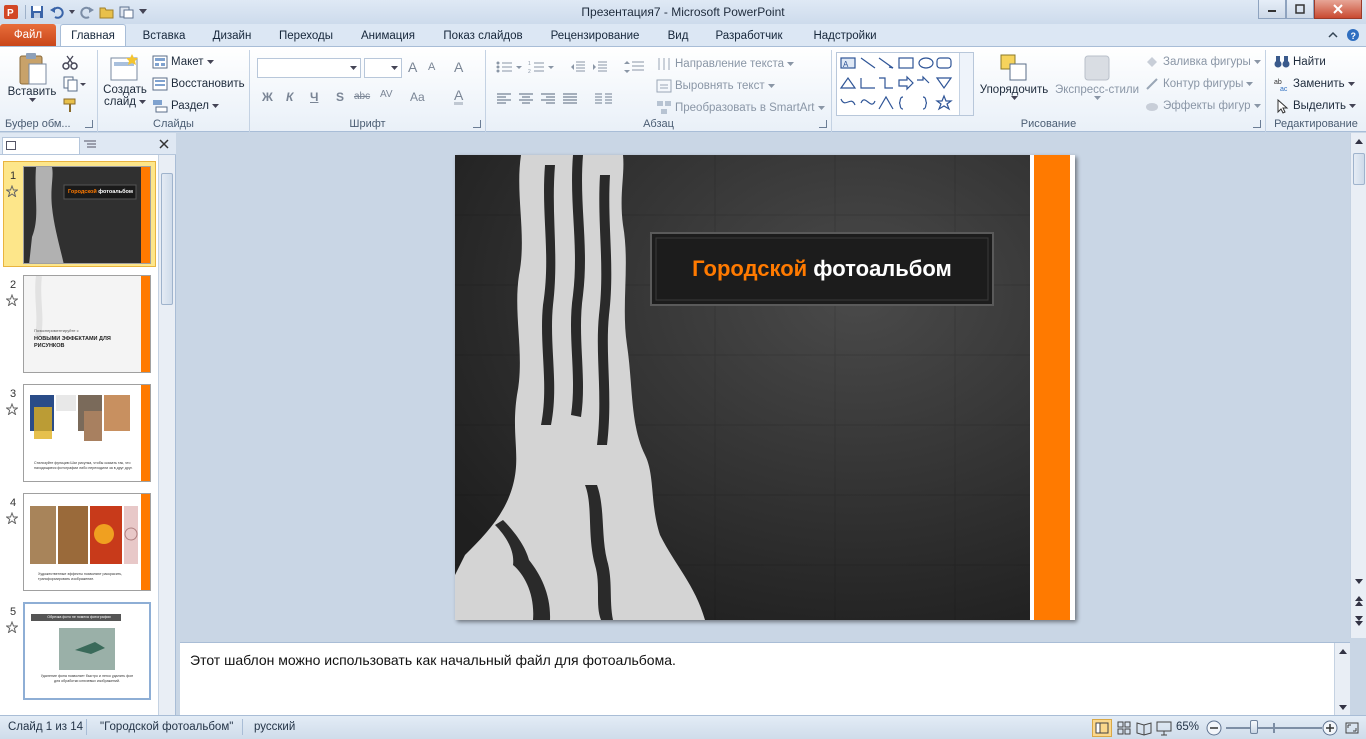 This screenshot has width=1366, height=739. I want to click on text-direction-button: Направление текста, so click(725, 64).